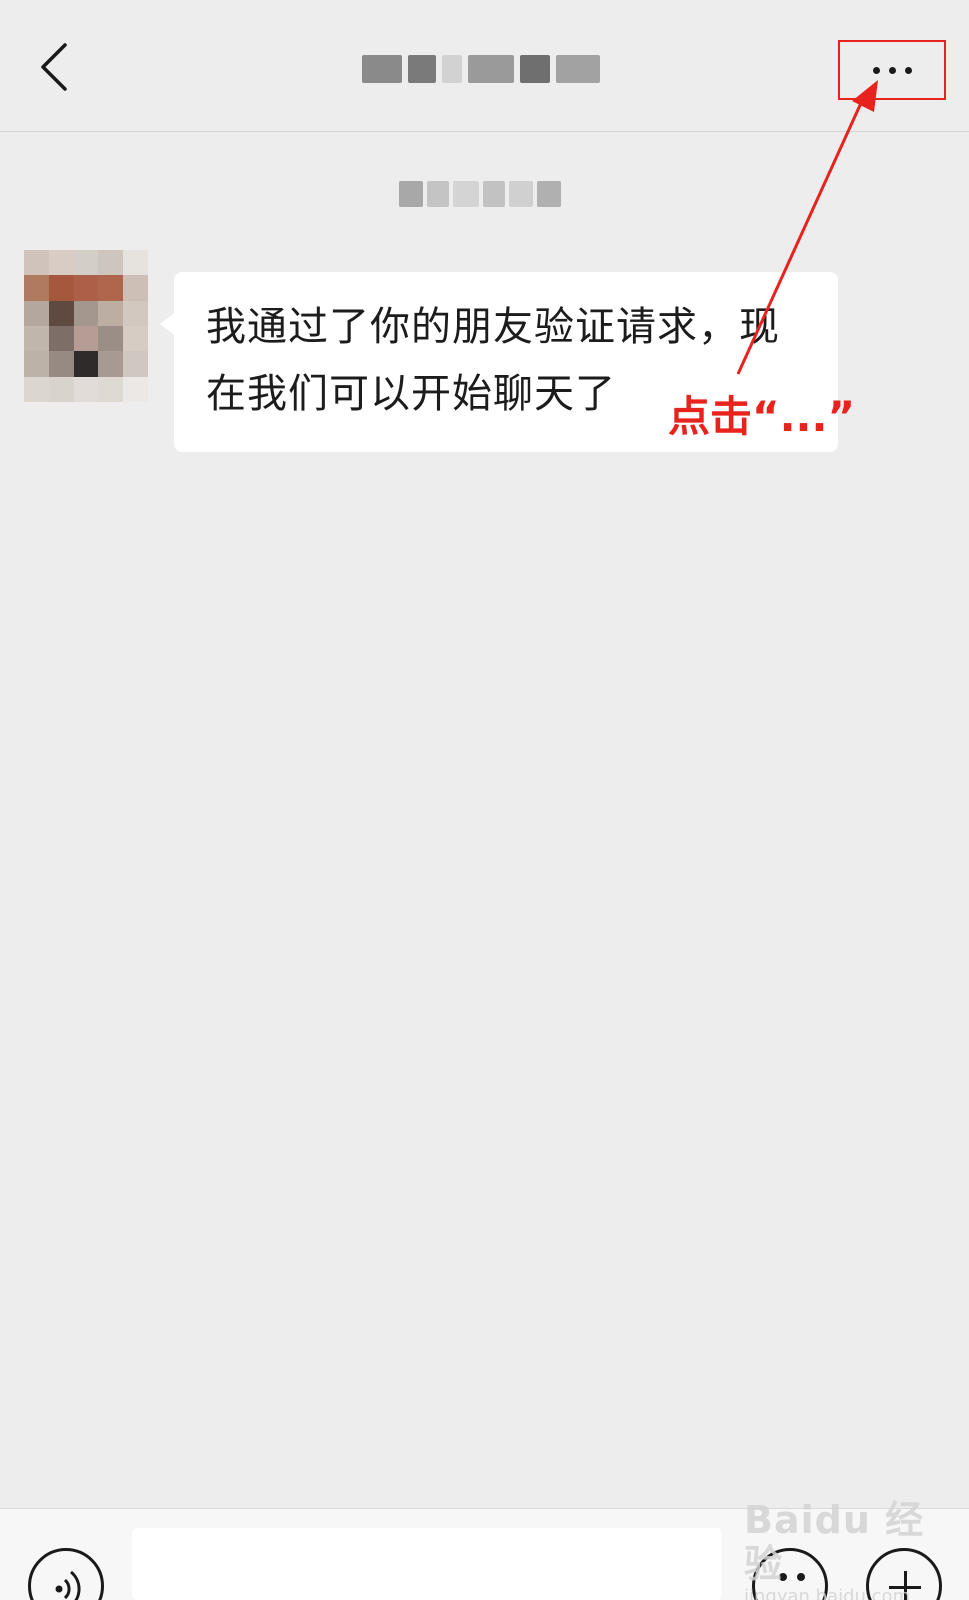  I want to click on more-dots-icon, so click(876, 70).